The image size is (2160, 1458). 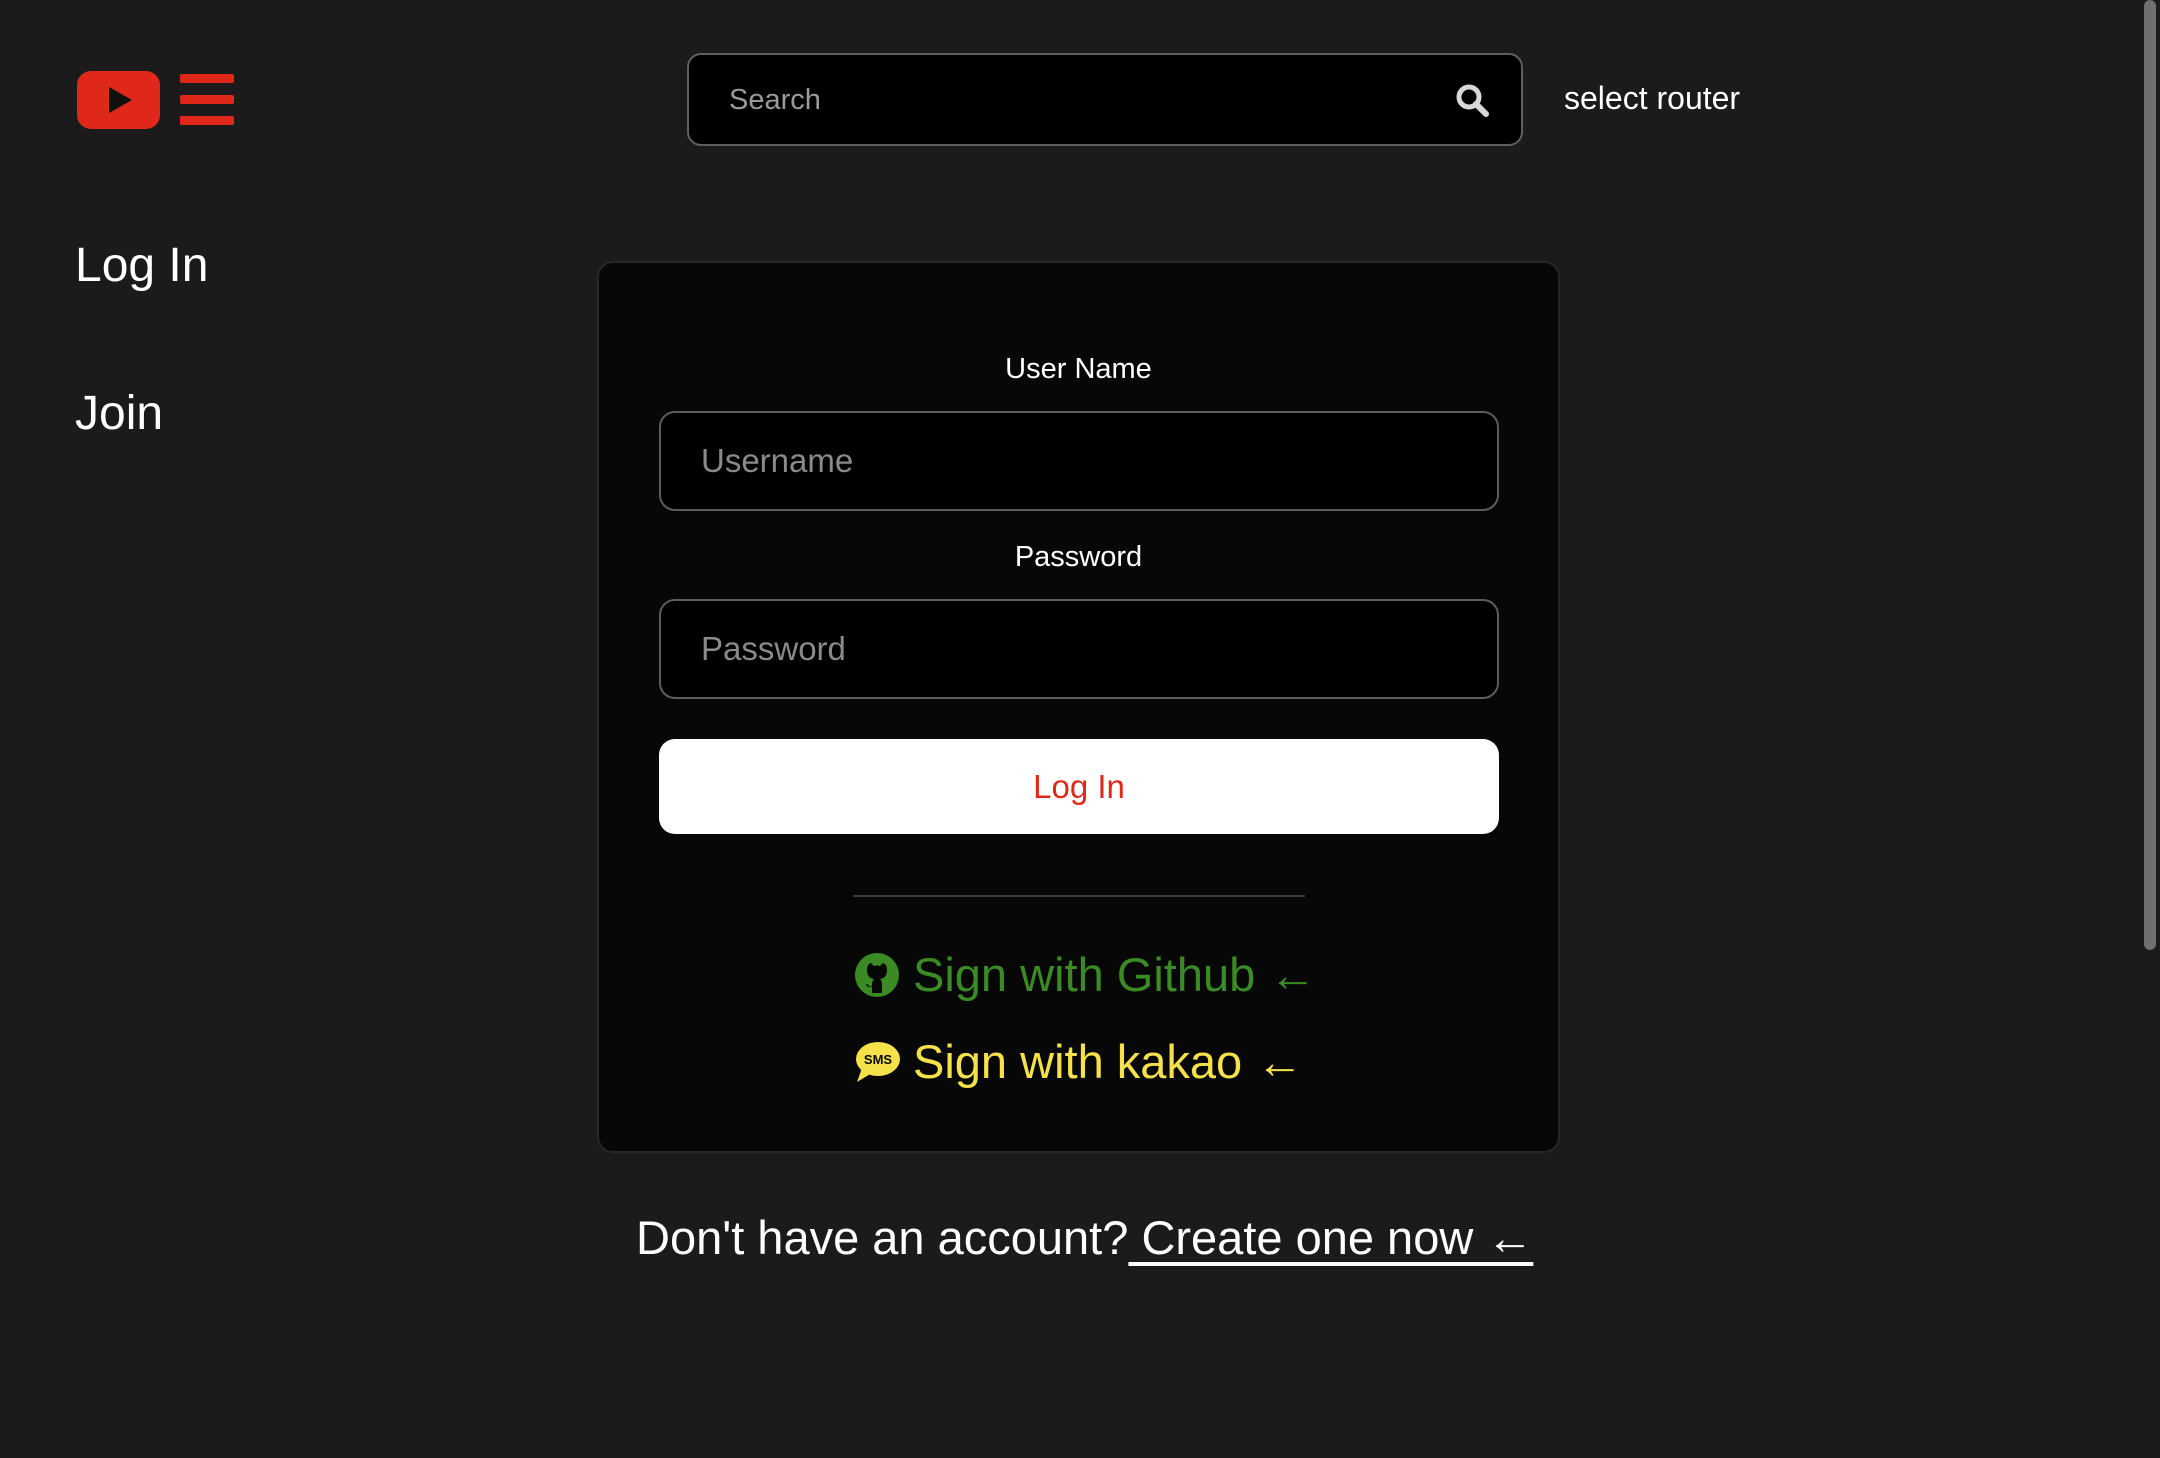 I want to click on signup-prompt-text: Don't have an account?, so click(x=882, y=1237).